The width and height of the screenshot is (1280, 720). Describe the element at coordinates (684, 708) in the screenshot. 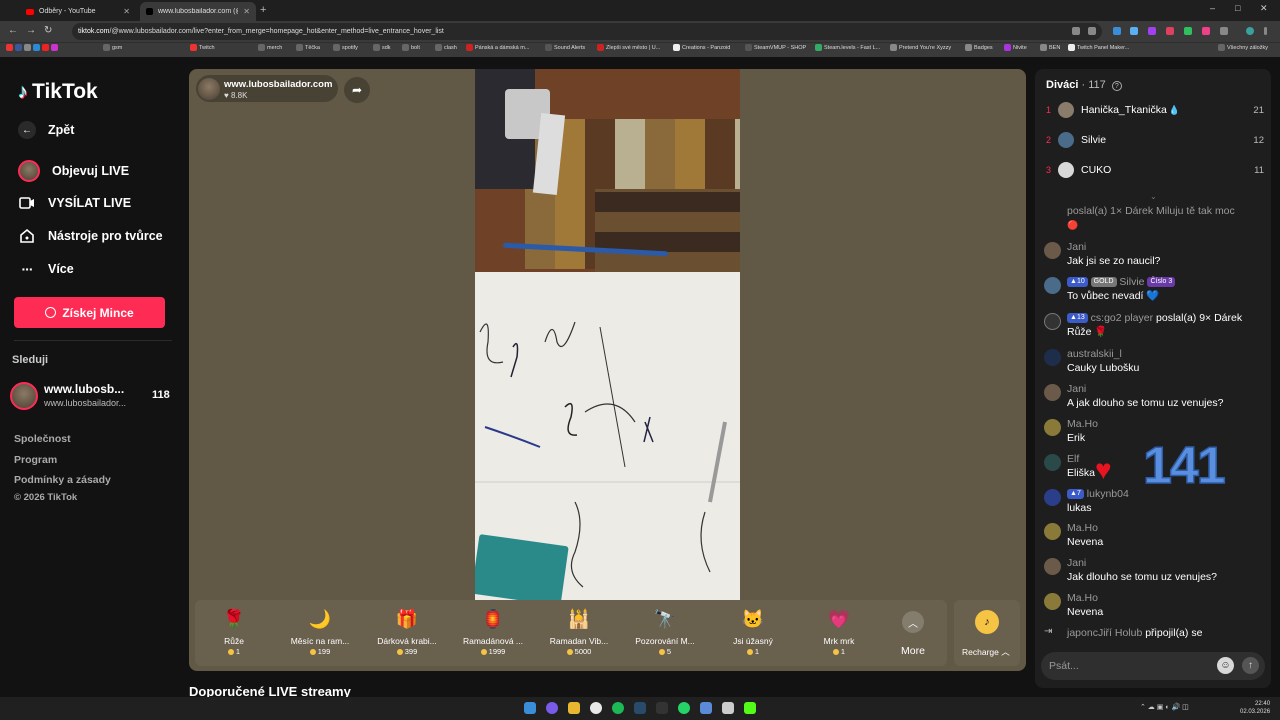

I see `whatsapp-icon` at that location.